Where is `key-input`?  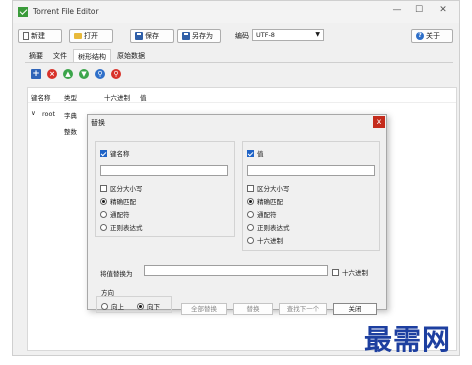
key-input is located at coordinates (164, 170).